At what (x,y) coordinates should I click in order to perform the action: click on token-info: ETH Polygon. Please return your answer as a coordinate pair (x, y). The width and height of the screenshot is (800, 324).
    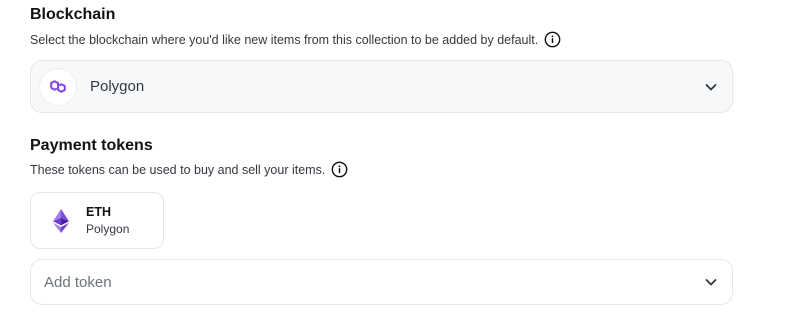
    Looking at the image, I should click on (107, 221).